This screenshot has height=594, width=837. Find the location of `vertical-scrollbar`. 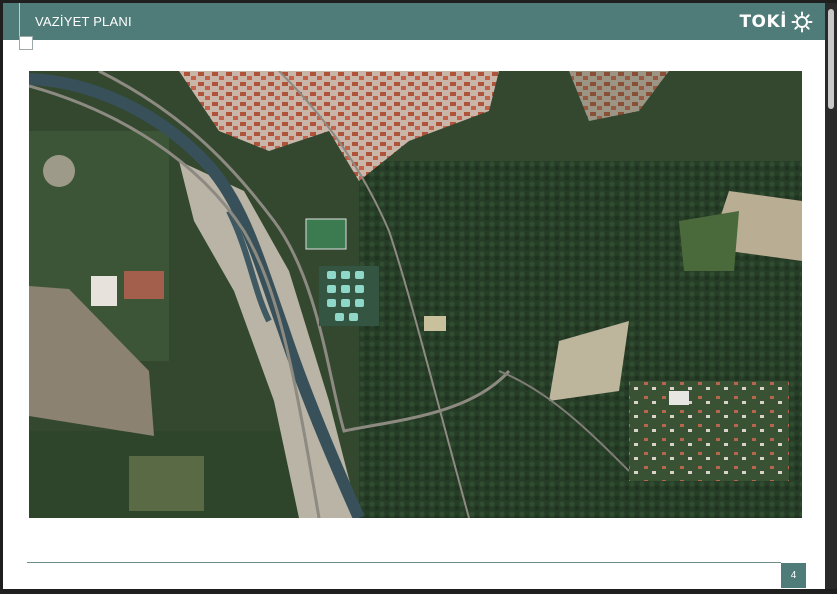

vertical-scrollbar is located at coordinates (831, 296).